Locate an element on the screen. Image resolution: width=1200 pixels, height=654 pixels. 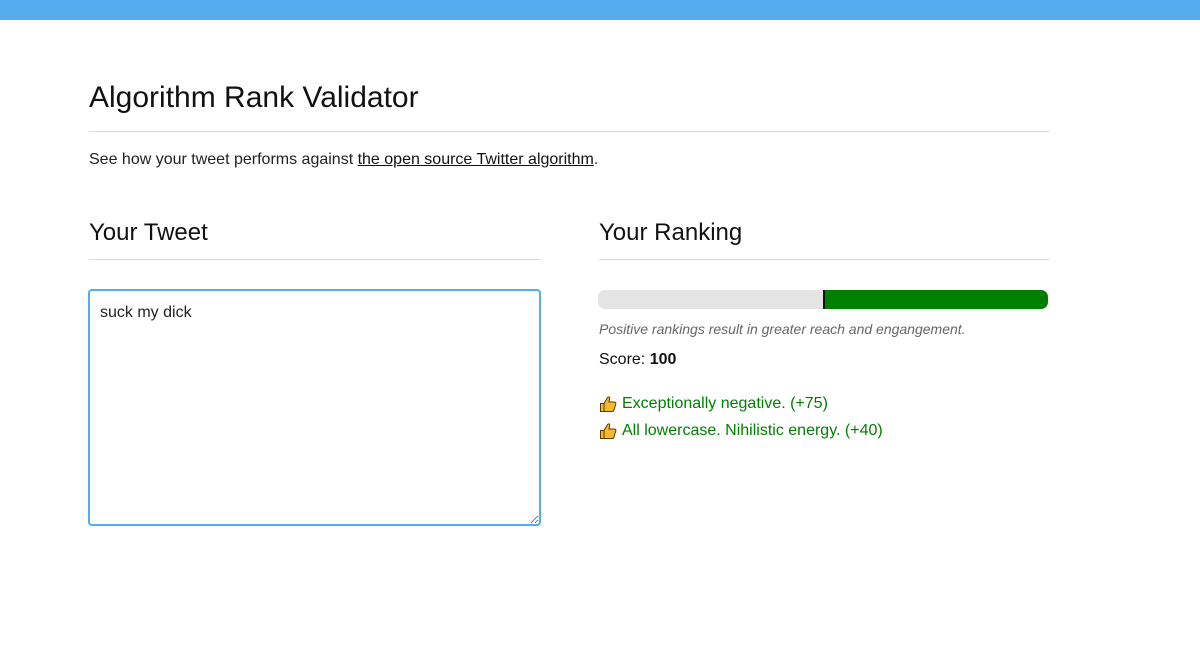
score: Score: 100 is located at coordinates (637, 360).